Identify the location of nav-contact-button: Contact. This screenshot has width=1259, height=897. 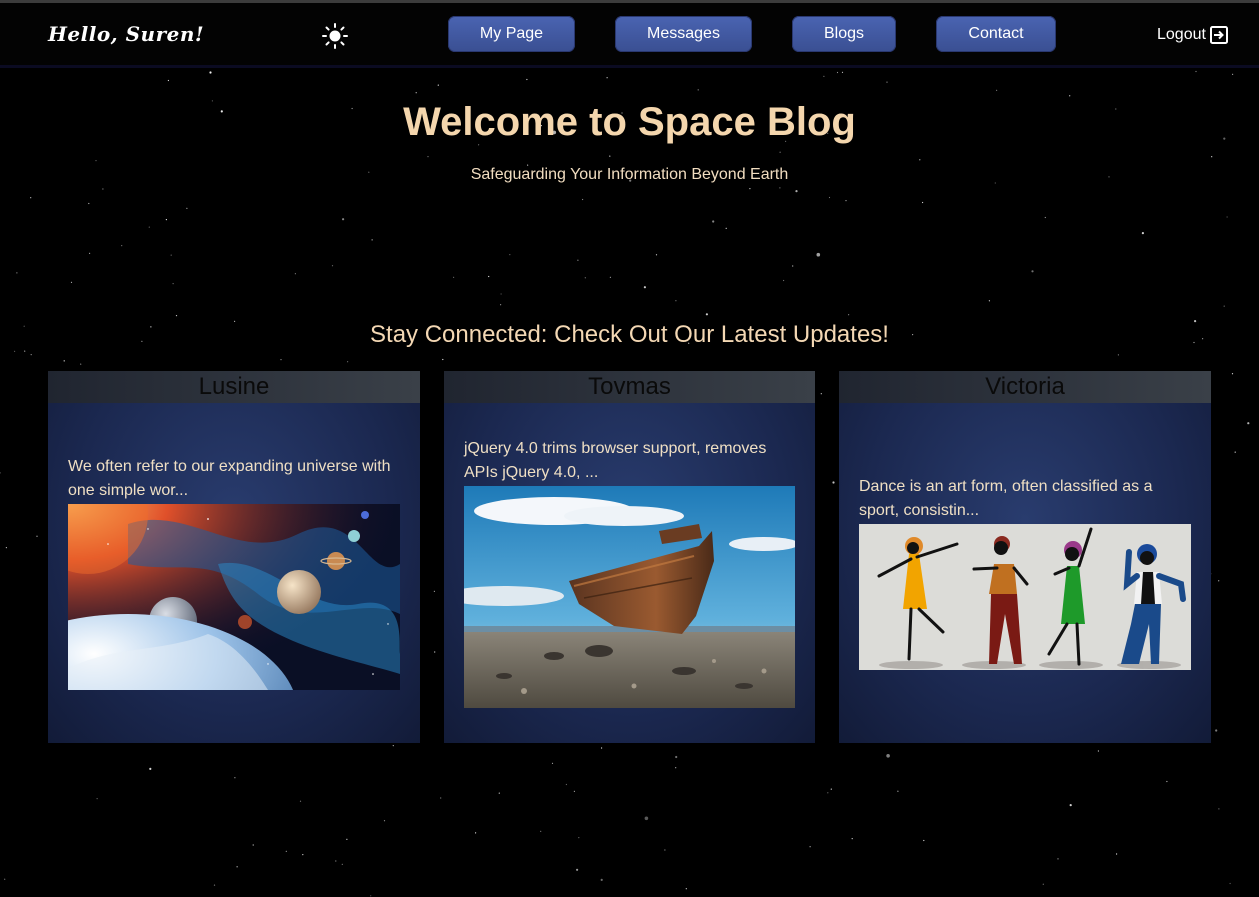
(996, 34).